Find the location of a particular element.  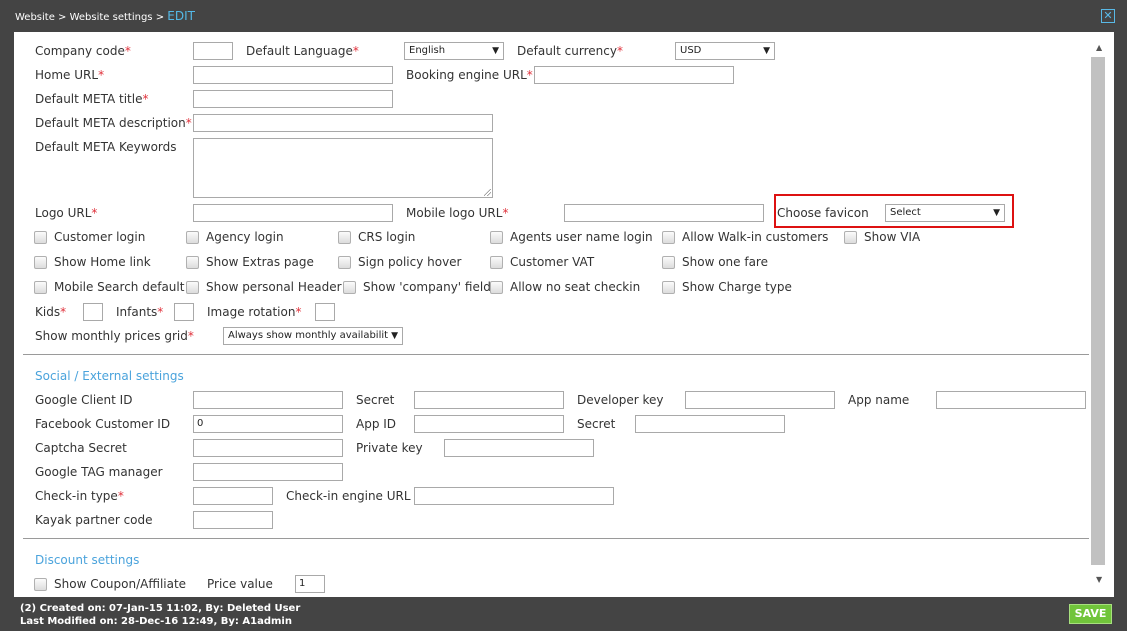

captcha-secret-input is located at coordinates (268, 448).